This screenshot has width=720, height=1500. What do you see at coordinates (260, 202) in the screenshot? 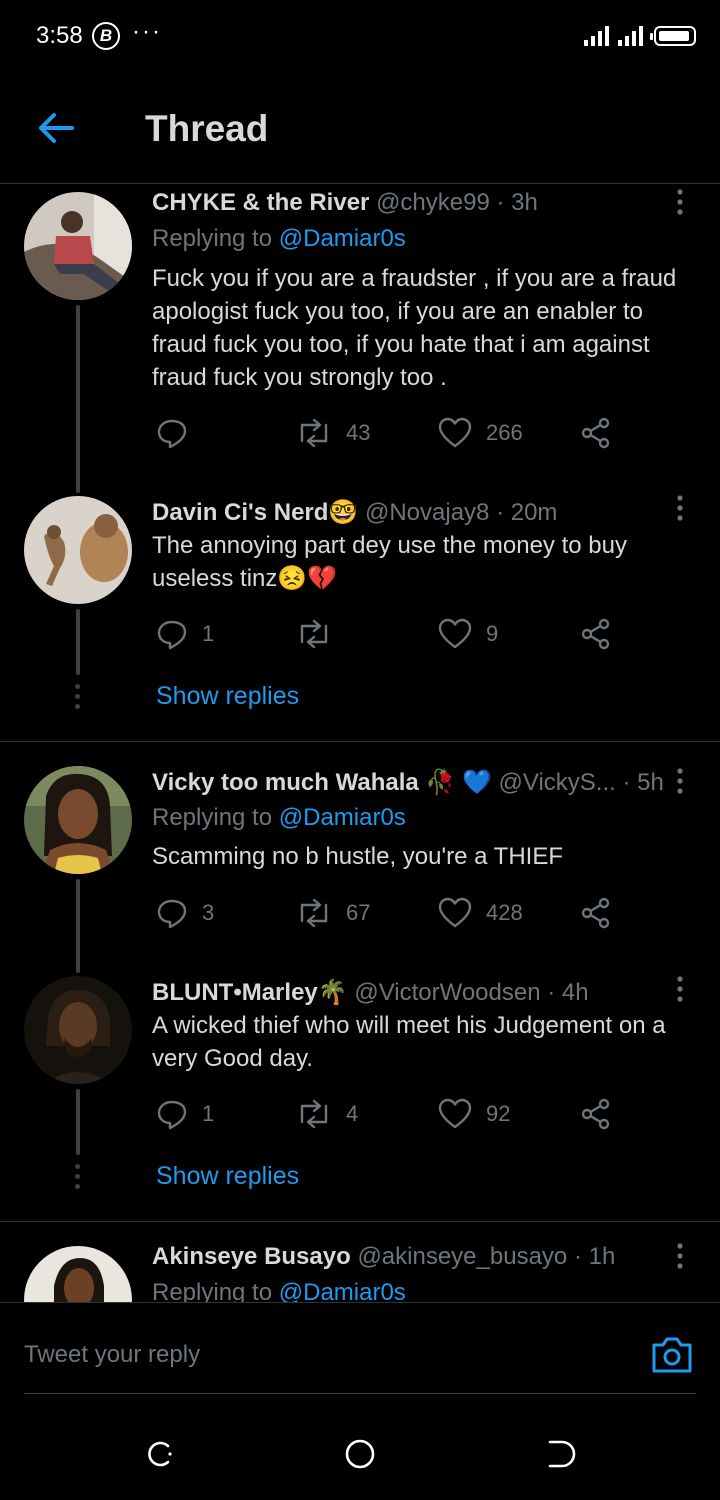
I see `author-name: CHYKE & the River` at bounding box center [260, 202].